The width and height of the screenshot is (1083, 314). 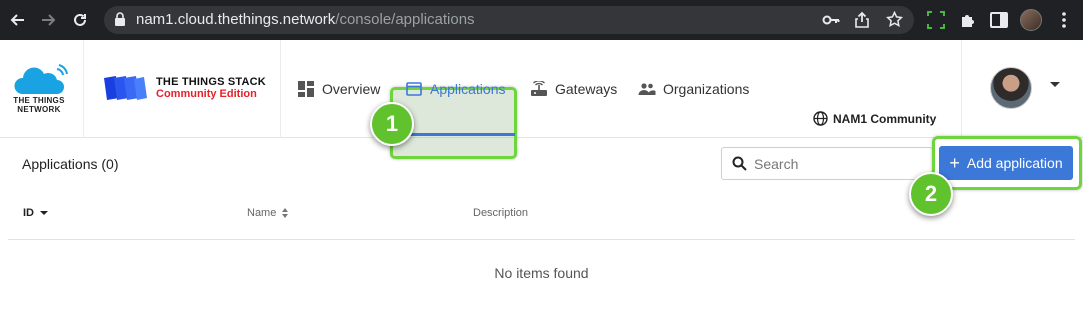 I want to click on nav-overview: Overview, so click(x=338, y=89).